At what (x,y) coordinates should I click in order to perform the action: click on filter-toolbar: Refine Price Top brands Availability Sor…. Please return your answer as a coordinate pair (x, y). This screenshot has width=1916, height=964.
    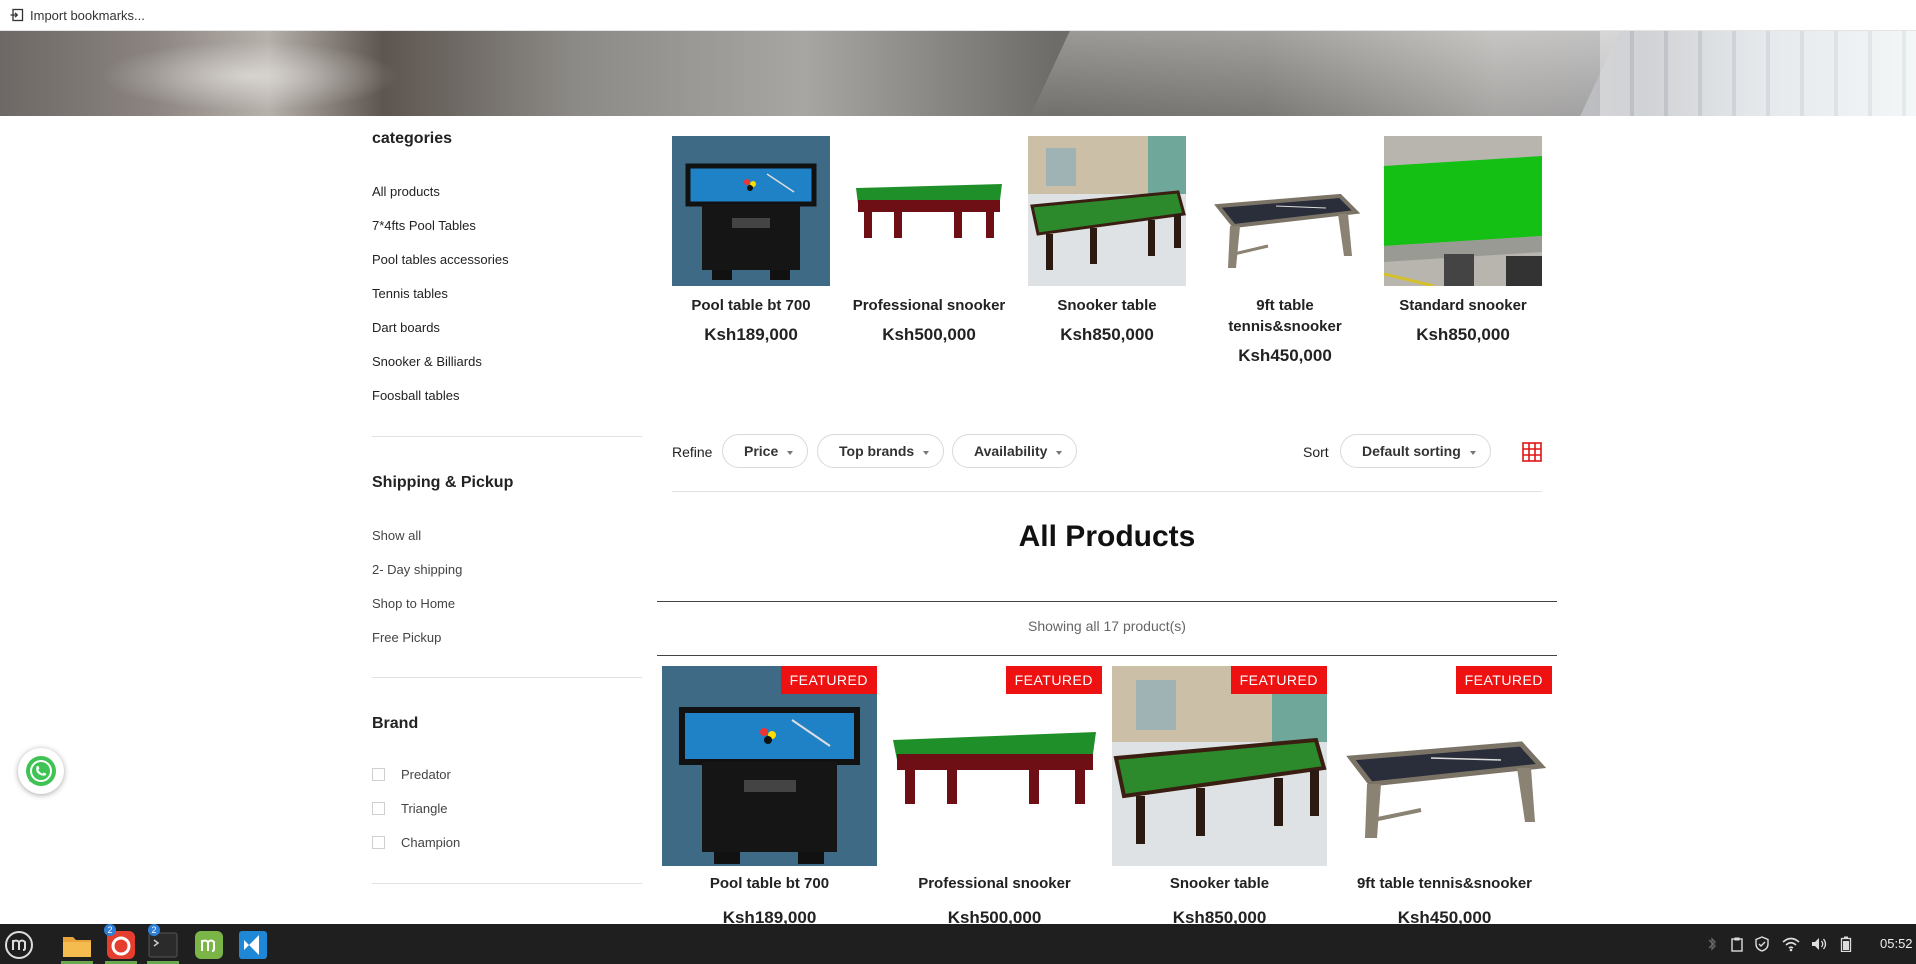
    Looking at the image, I should click on (1107, 451).